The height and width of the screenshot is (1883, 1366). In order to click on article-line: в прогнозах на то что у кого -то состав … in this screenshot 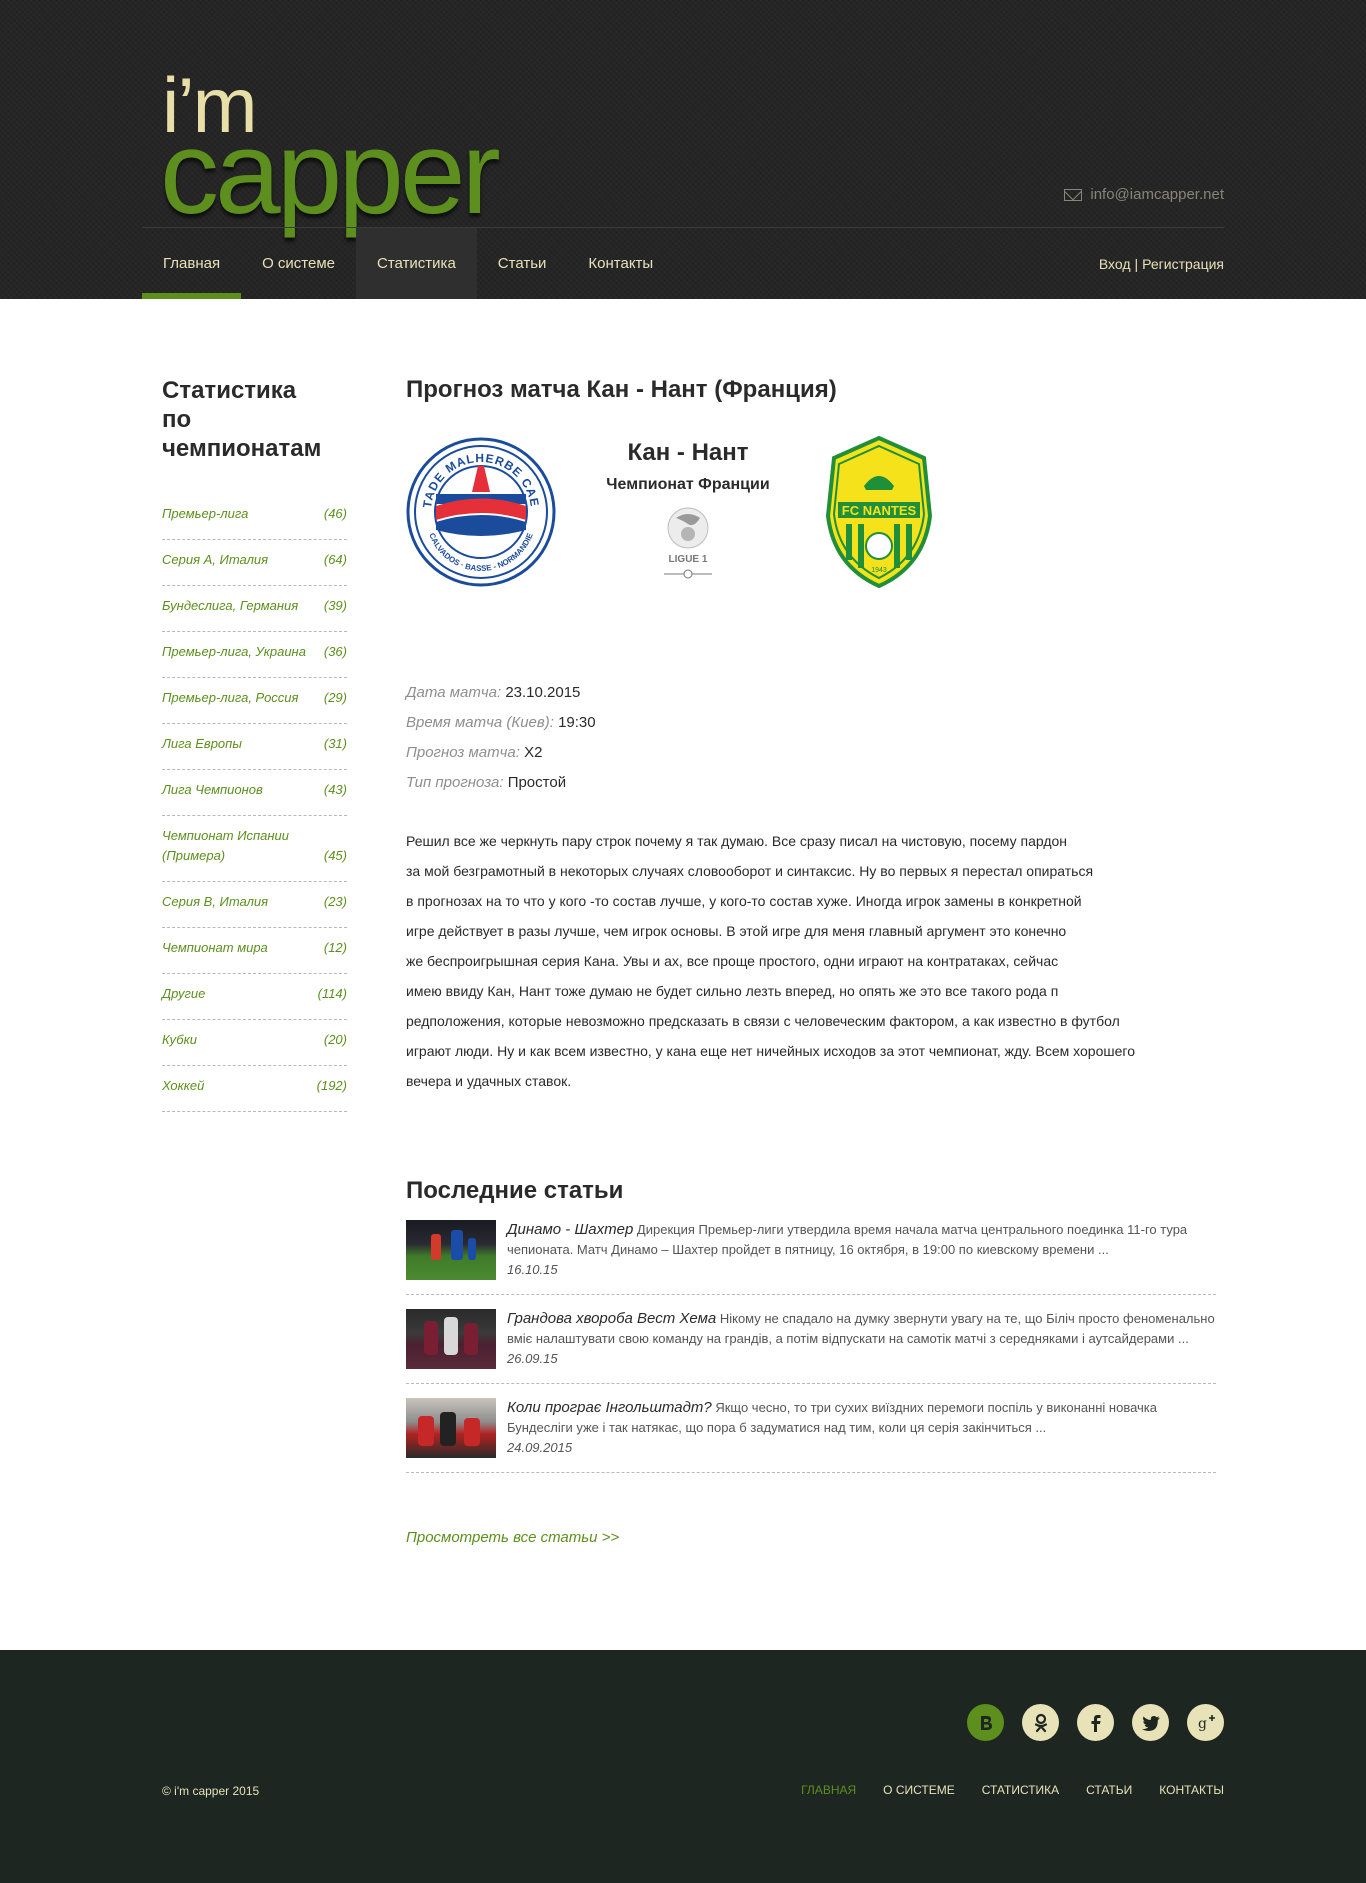, I will do `click(744, 901)`.